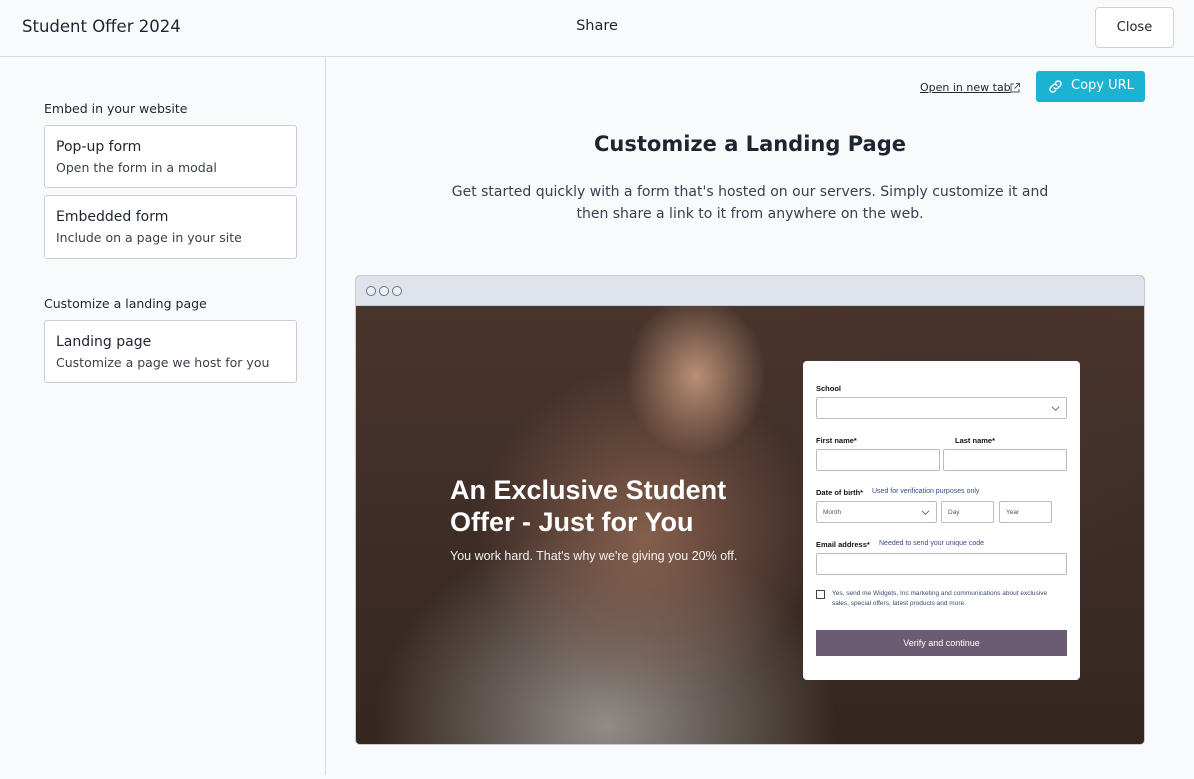 This screenshot has width=1194, height=779. What do you see at coordinates (836, 440) in the screenshot?
I see `first-name-label: First name*` at bounding box center [836, 440].